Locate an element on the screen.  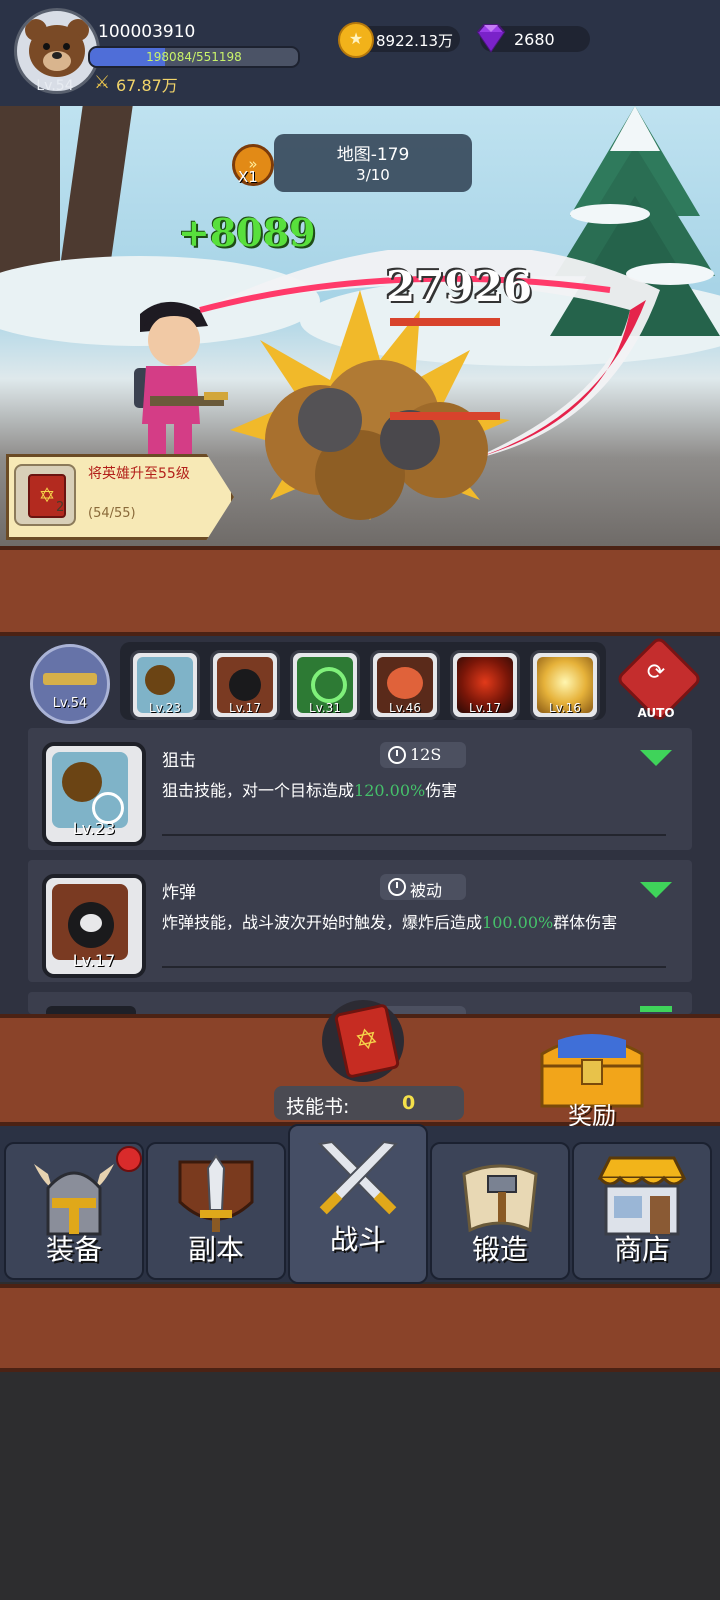
exp-bar: 198084/551198 is located at coordinates (194, 57).